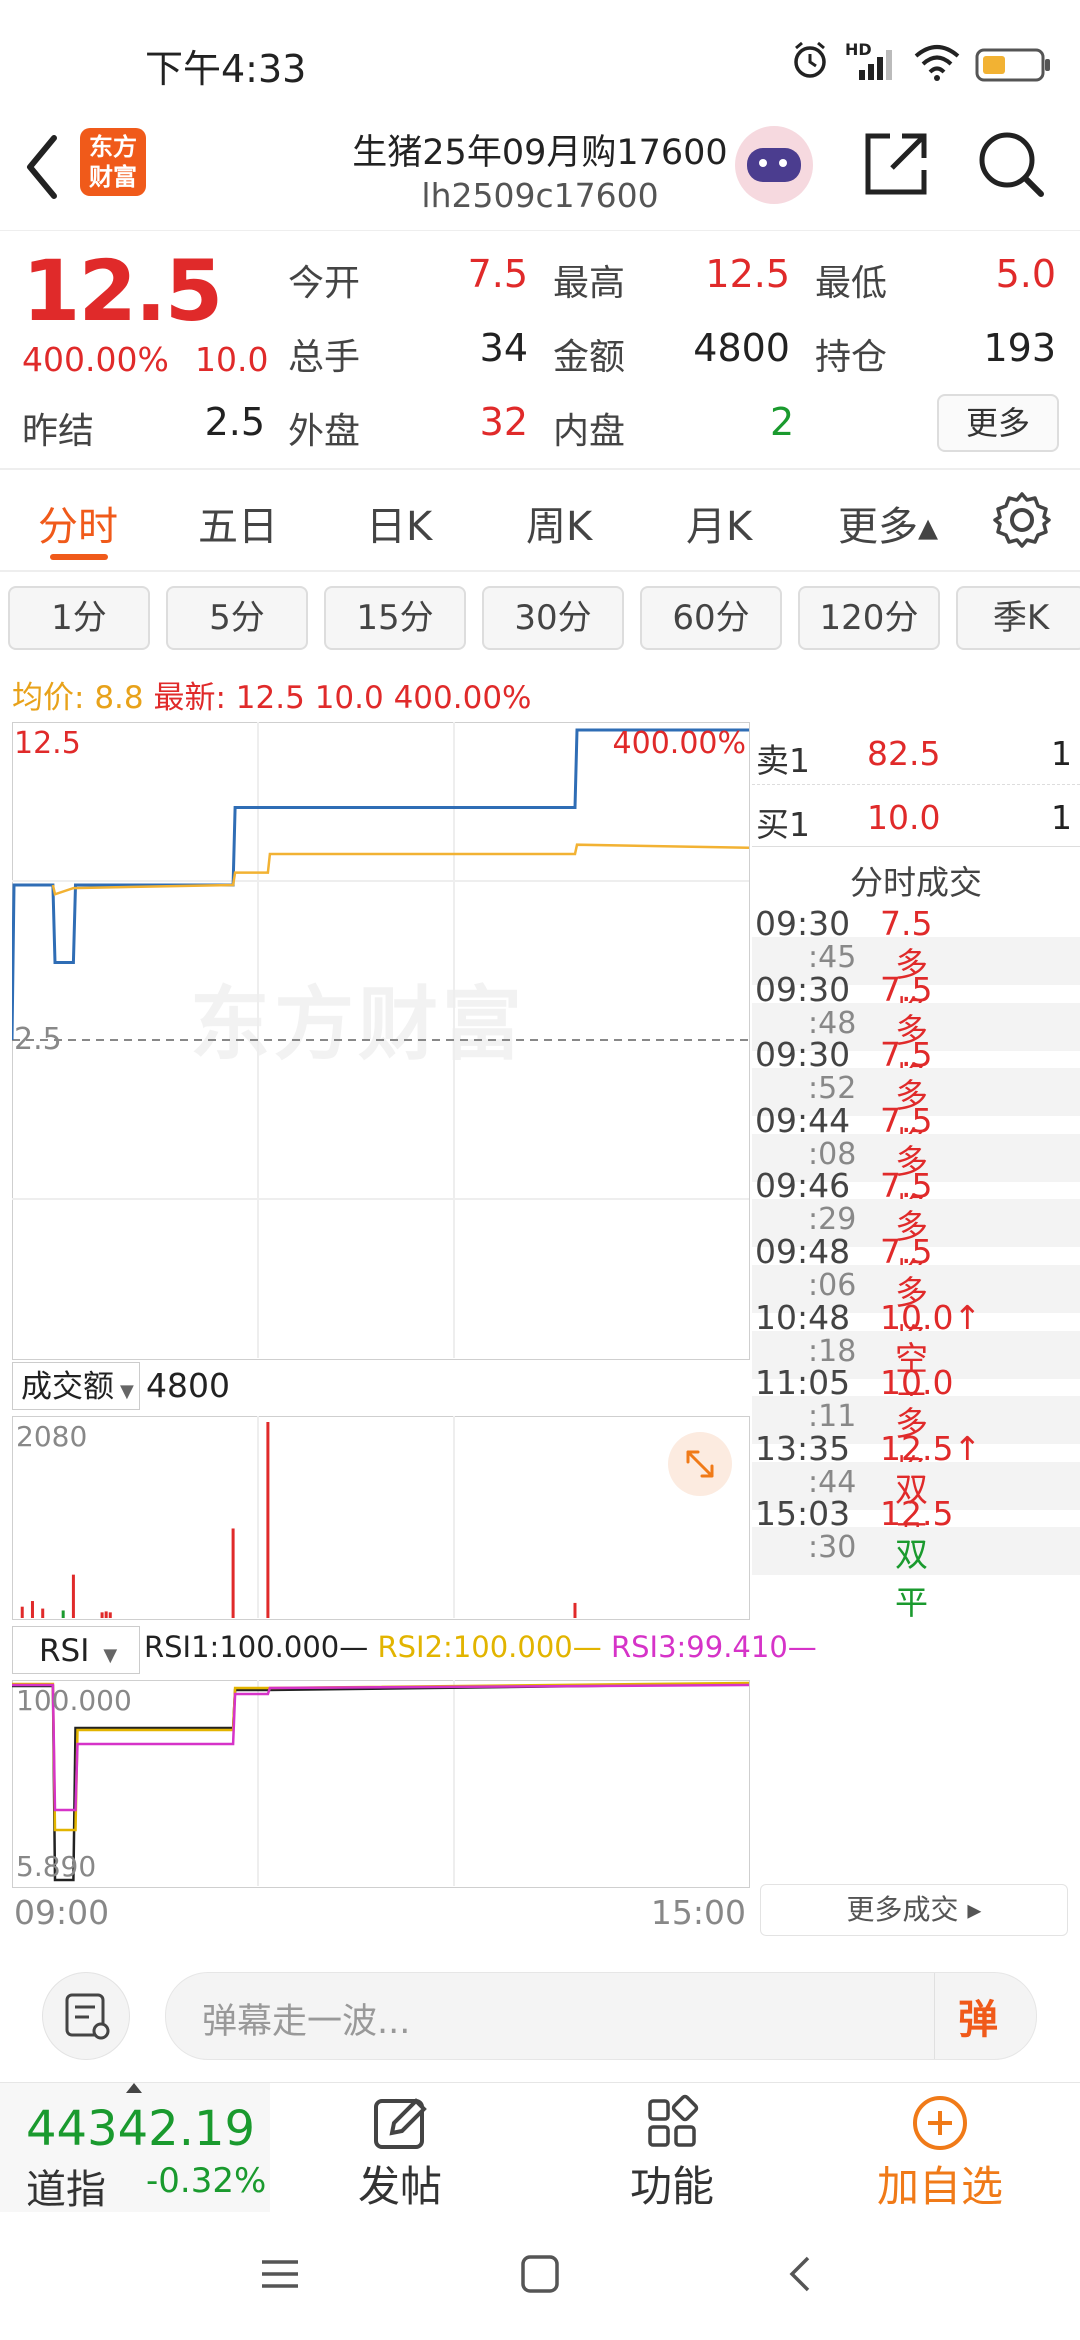 The width and height of the screenshot is (1080, 2340). I want to click on interval-60min: 60分, so click(711, 618).